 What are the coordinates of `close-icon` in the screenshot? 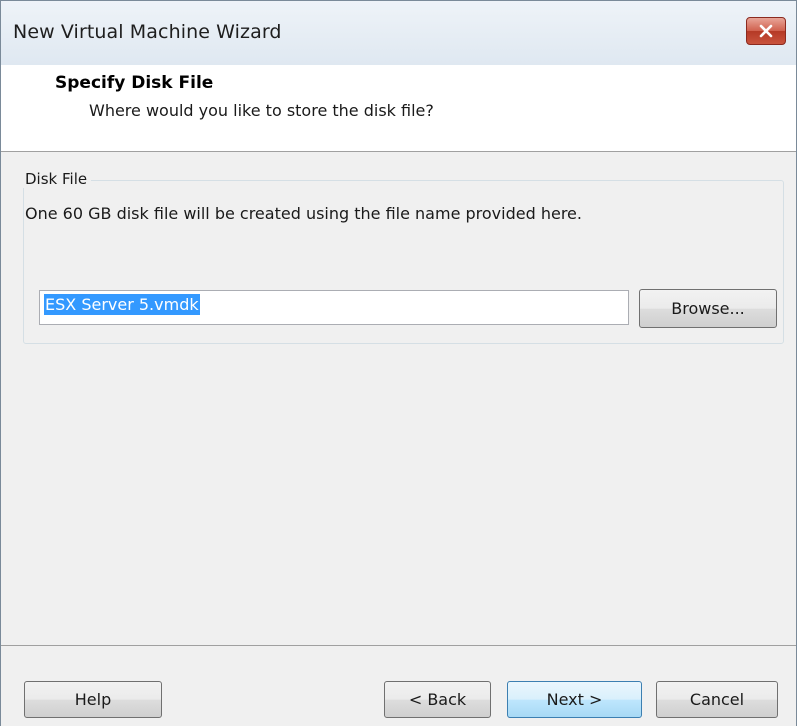 It's located at (766, 31).